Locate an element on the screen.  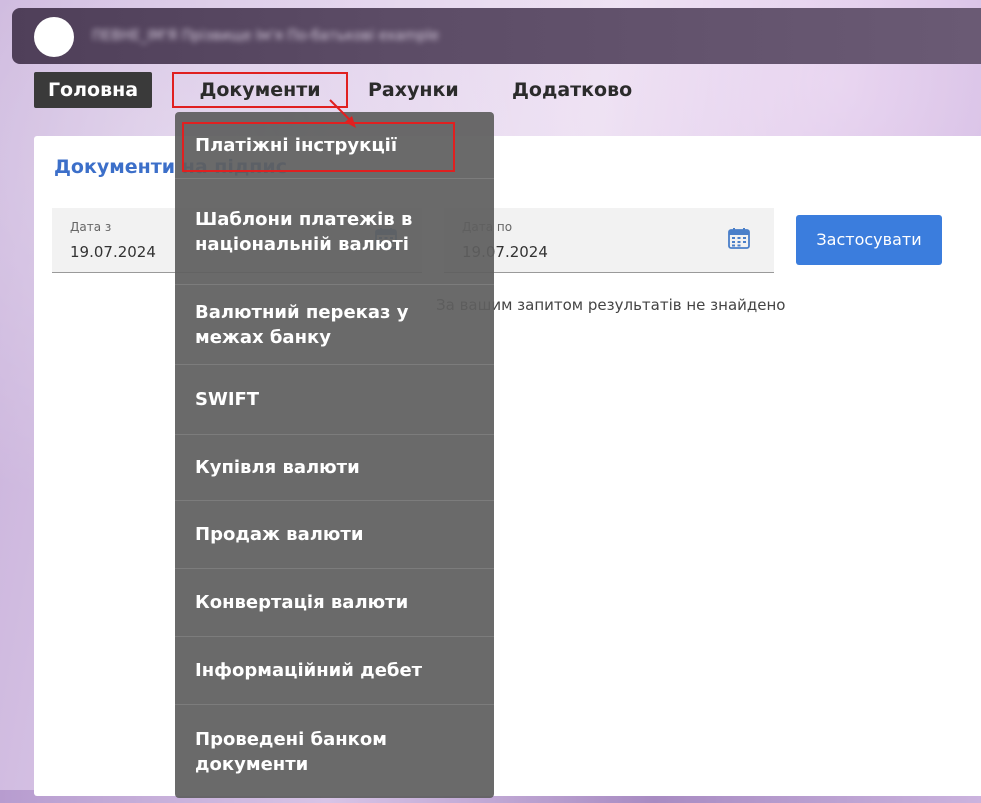
highlight-box is located at coordinates (318, 147).